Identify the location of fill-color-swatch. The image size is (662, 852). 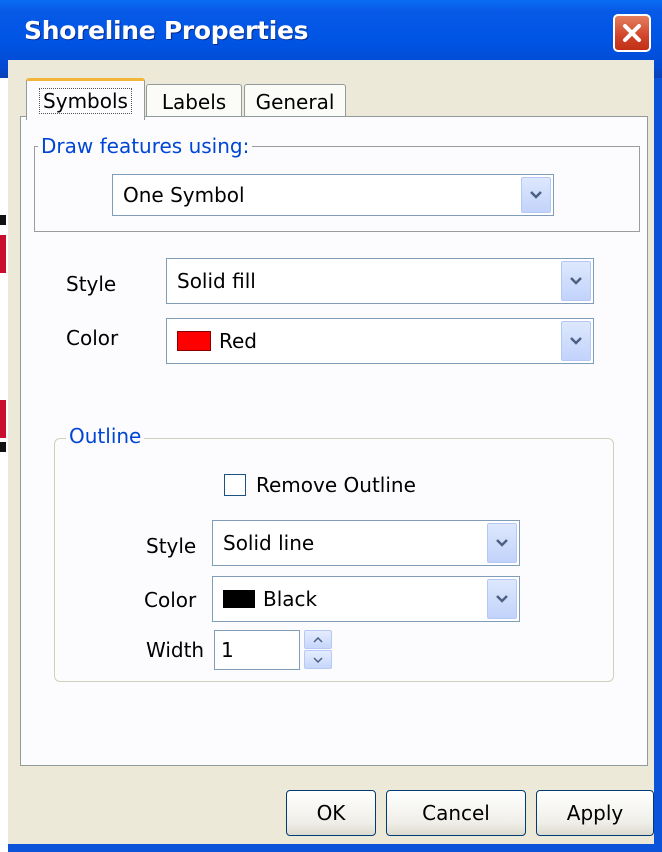
(194, 341).